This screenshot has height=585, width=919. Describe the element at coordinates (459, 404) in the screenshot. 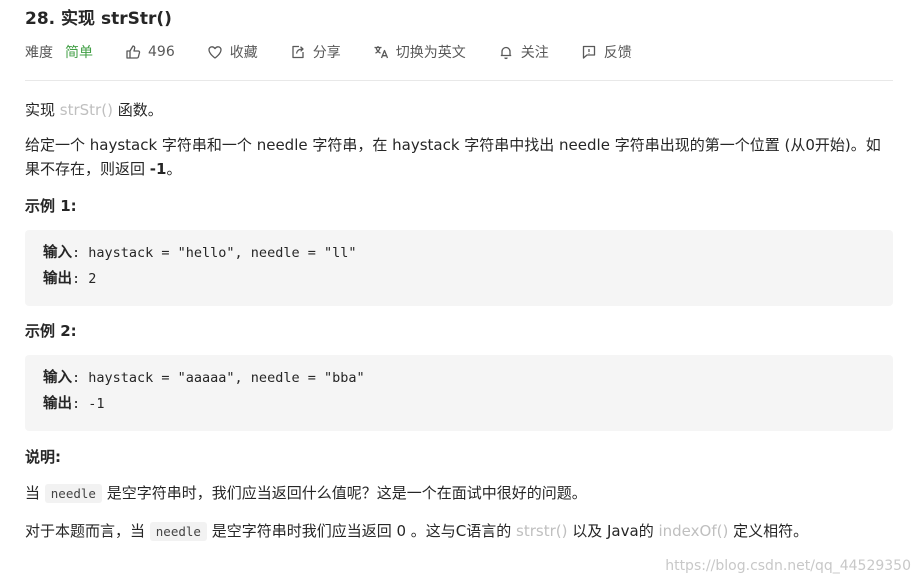

I see `example2-output-line: 输出: -1` at that location.